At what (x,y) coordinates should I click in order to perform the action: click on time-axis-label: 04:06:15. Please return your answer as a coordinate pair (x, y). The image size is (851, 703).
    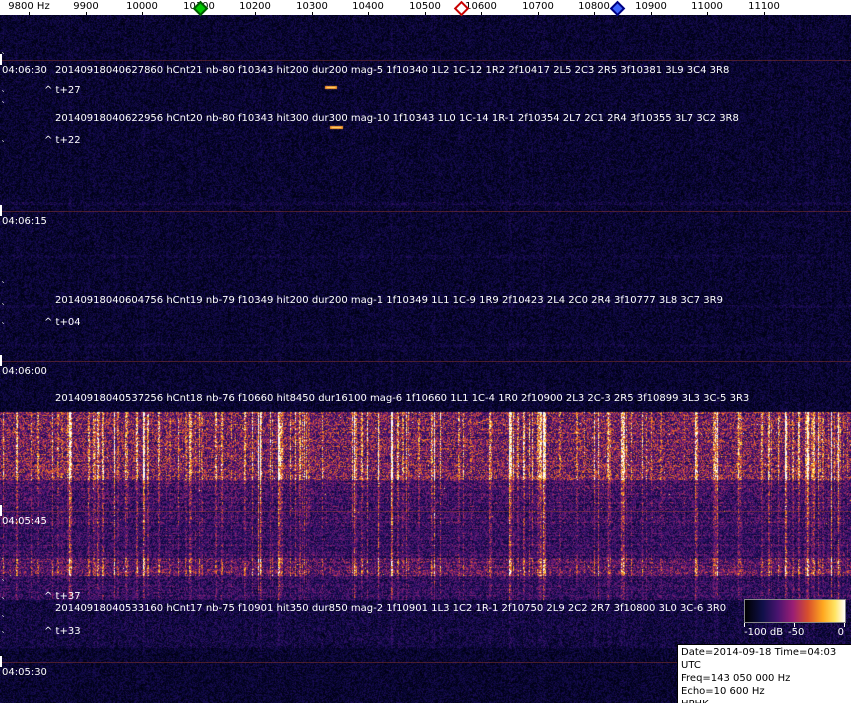
    Looking at the image, I should click on (24, 221).